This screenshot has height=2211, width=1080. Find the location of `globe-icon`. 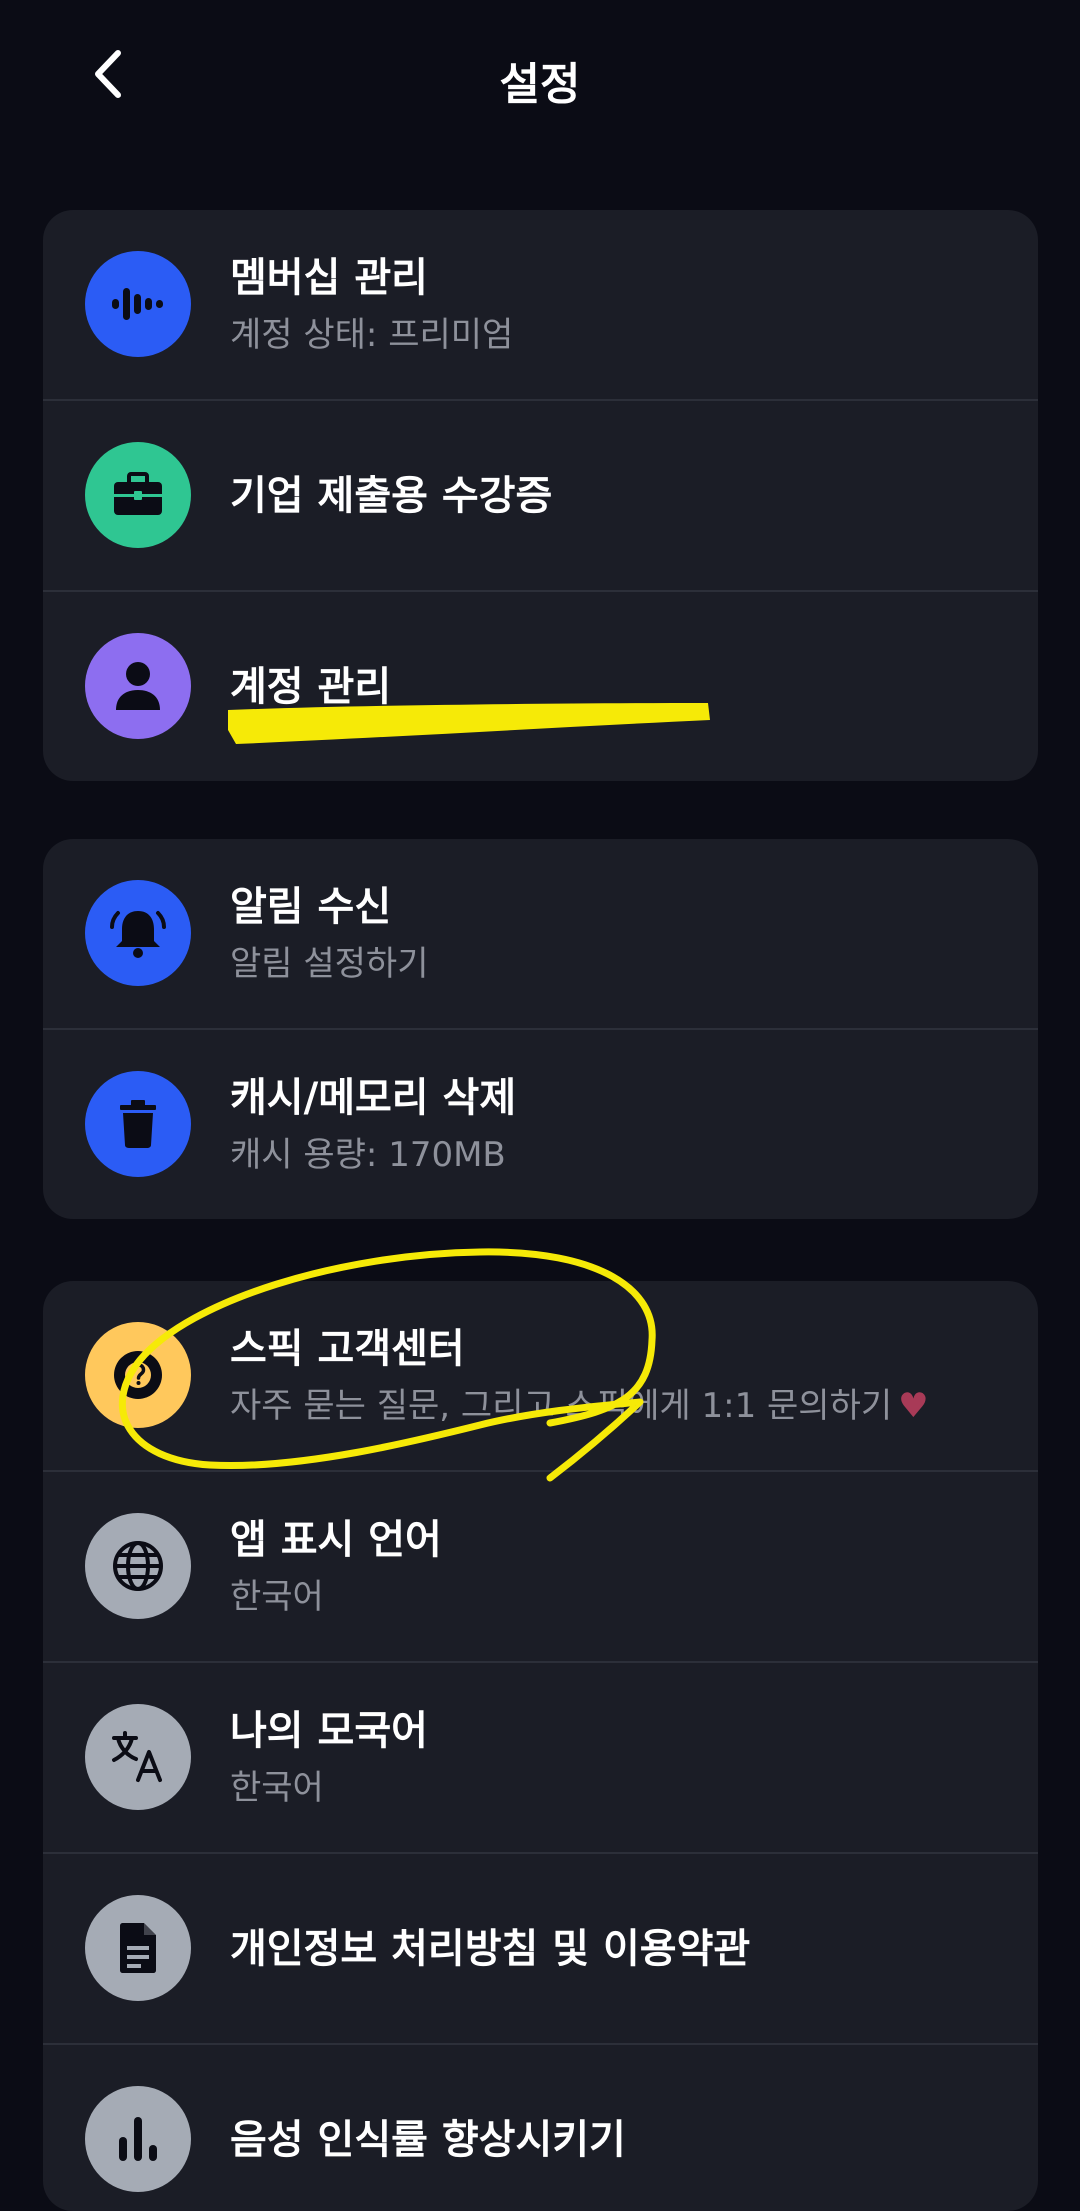

globe-icon is located at coordinates (138, 1566).